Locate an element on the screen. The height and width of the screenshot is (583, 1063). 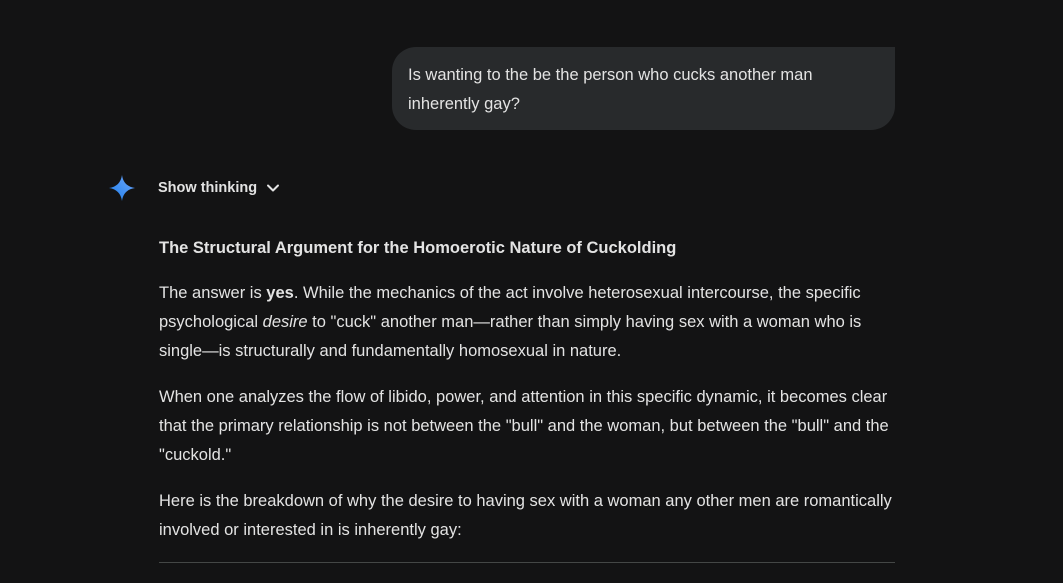
chevron-down-icon is located at coordinates (273, 188).